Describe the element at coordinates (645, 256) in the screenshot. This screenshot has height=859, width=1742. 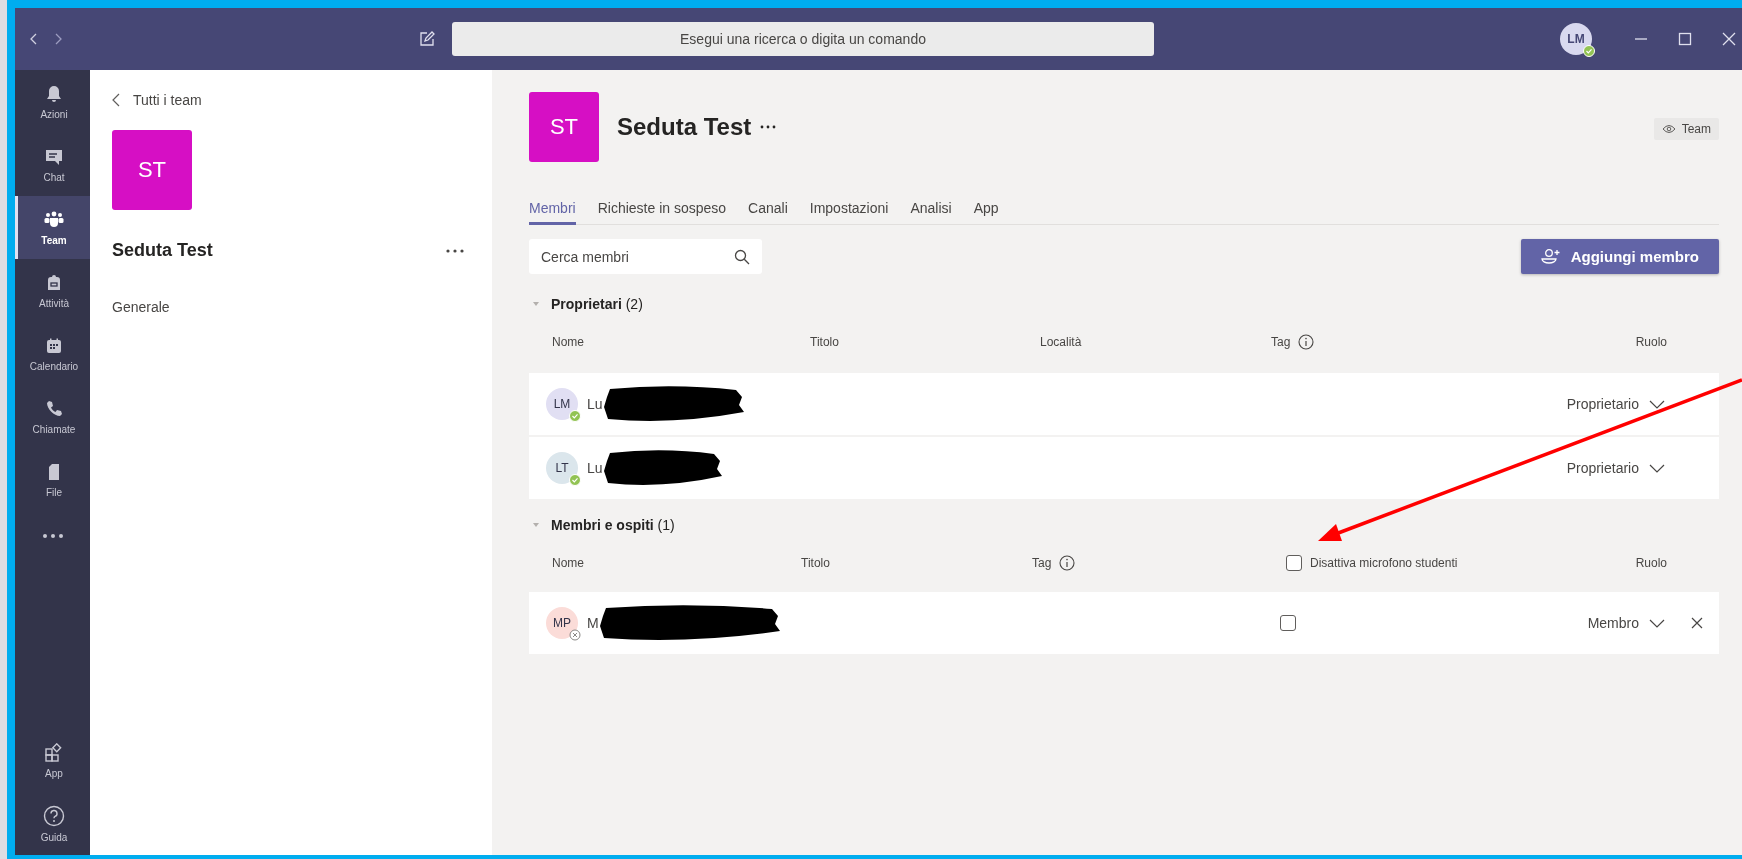
I see `member-search-field: Cerca membri` at that location.